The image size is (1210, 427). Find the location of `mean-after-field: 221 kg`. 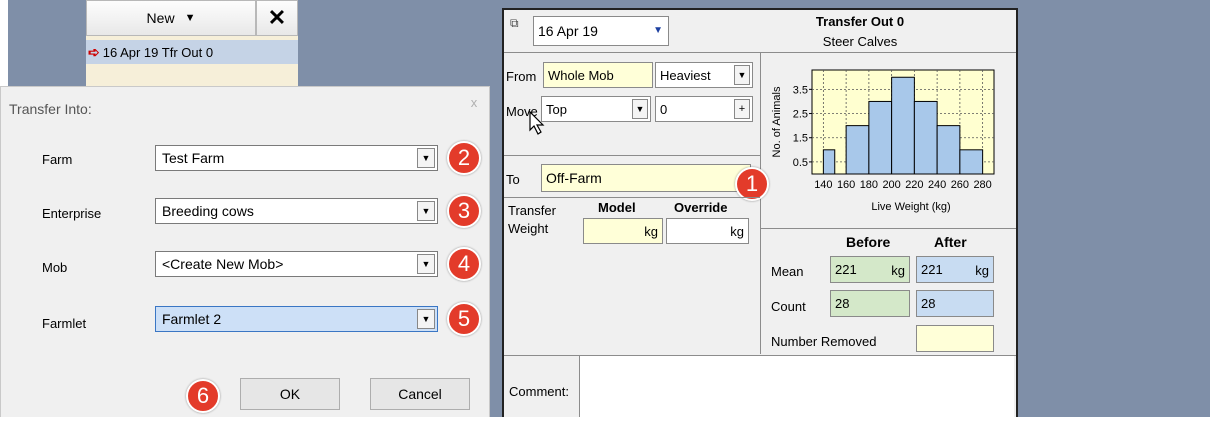

mean-after-field: 221 kg is located at coordinates (955, 269).